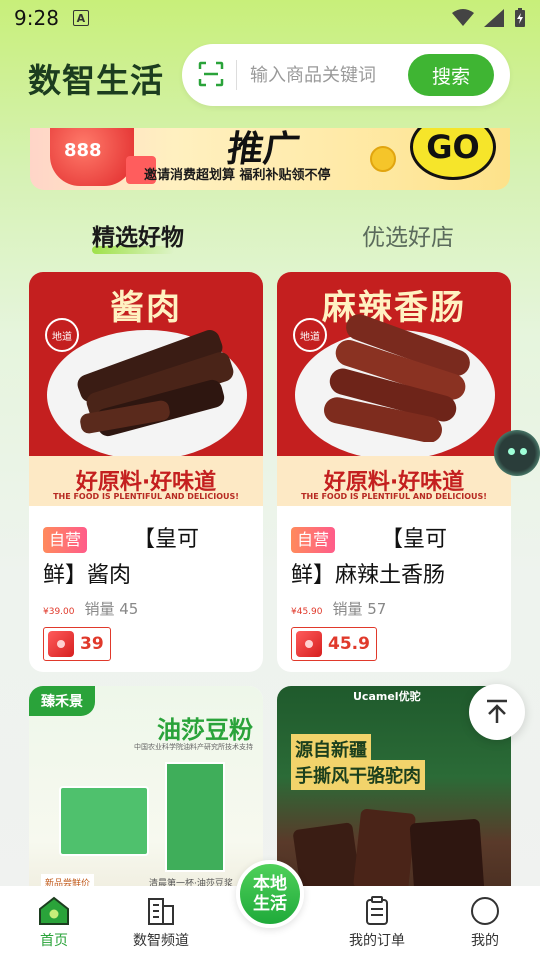  Describe the element at coordinates (377, 941) in the screenshot. I see `nav-label: 我的订单` at that location.